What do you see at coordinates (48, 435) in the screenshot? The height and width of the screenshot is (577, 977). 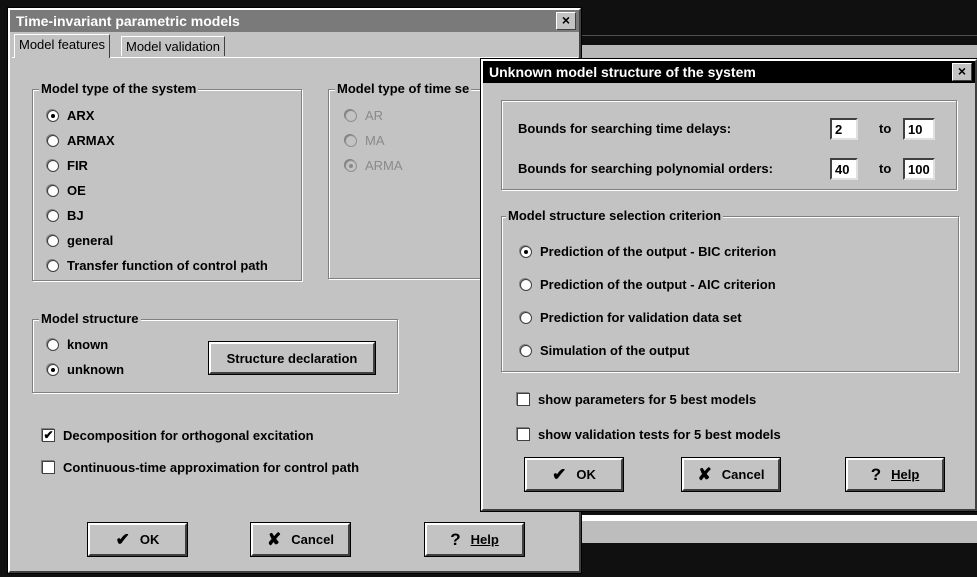 I see `checkbox-checked-icon: ✔` at bounding box center [48, 435].